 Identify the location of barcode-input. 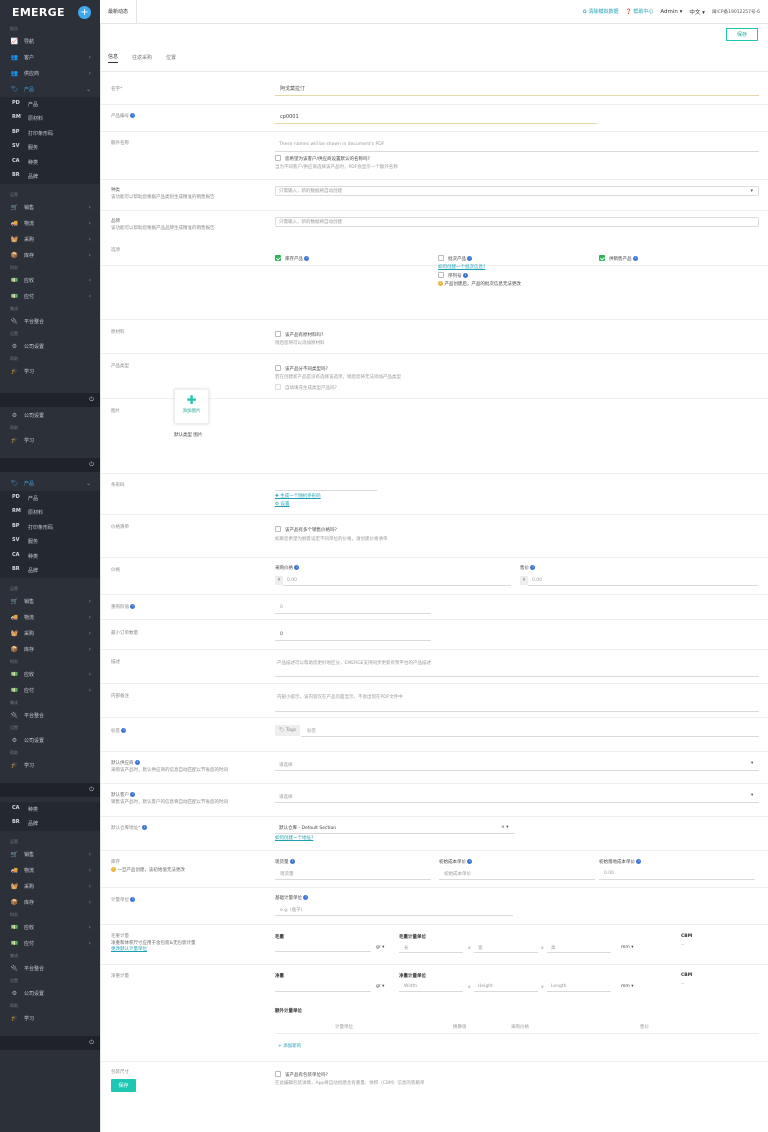
(326, 490).